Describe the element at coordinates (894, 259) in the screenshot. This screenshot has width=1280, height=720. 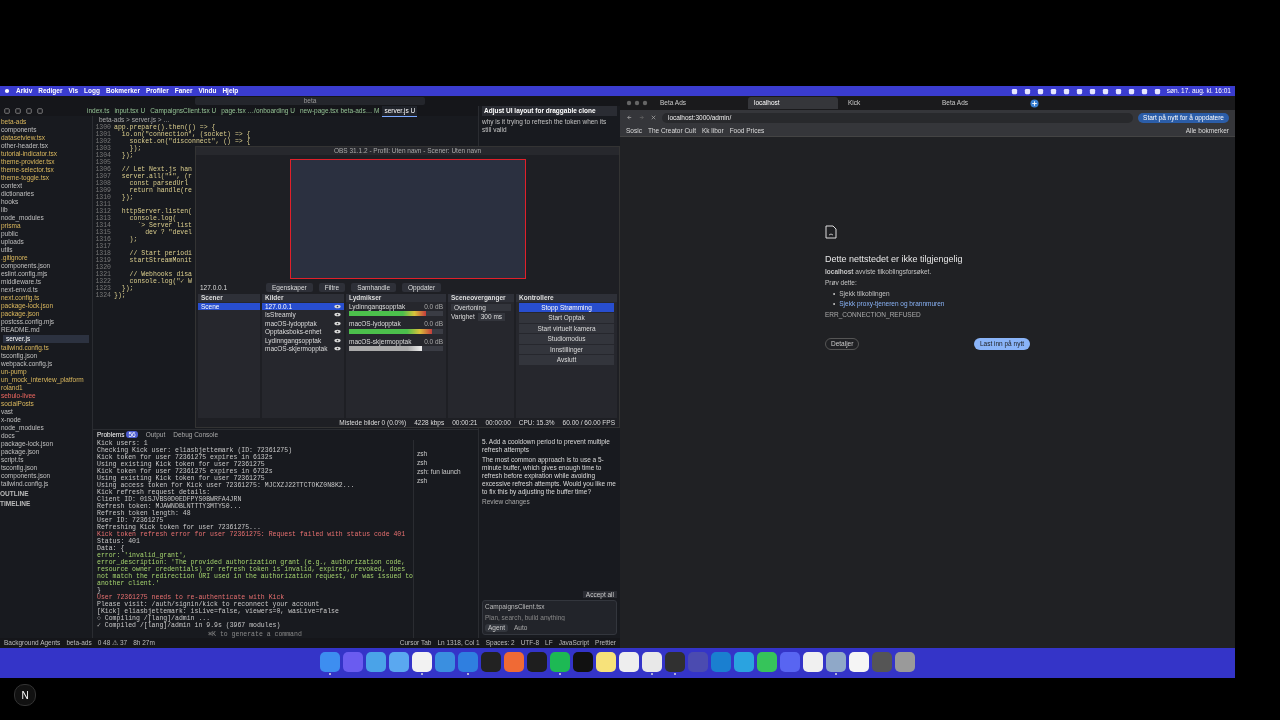
I see `error-title: Dette nettstedet er ikke tilgjengelig` at that location.